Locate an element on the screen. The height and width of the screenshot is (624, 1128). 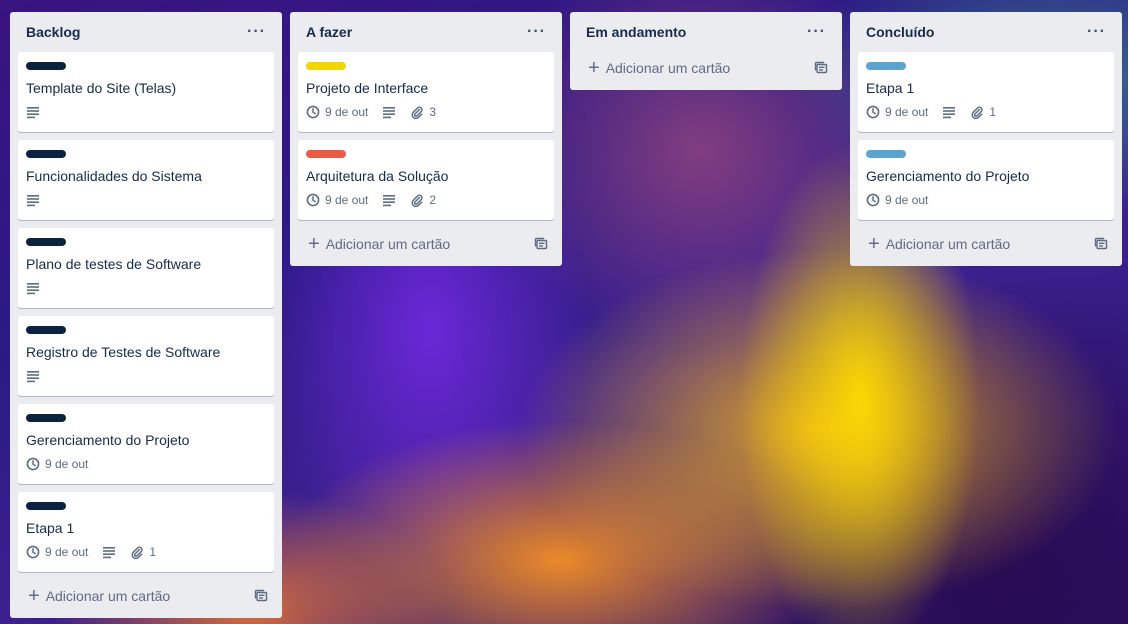
card-title: Template do Site (Telas) is located at coordinates (101, 88).